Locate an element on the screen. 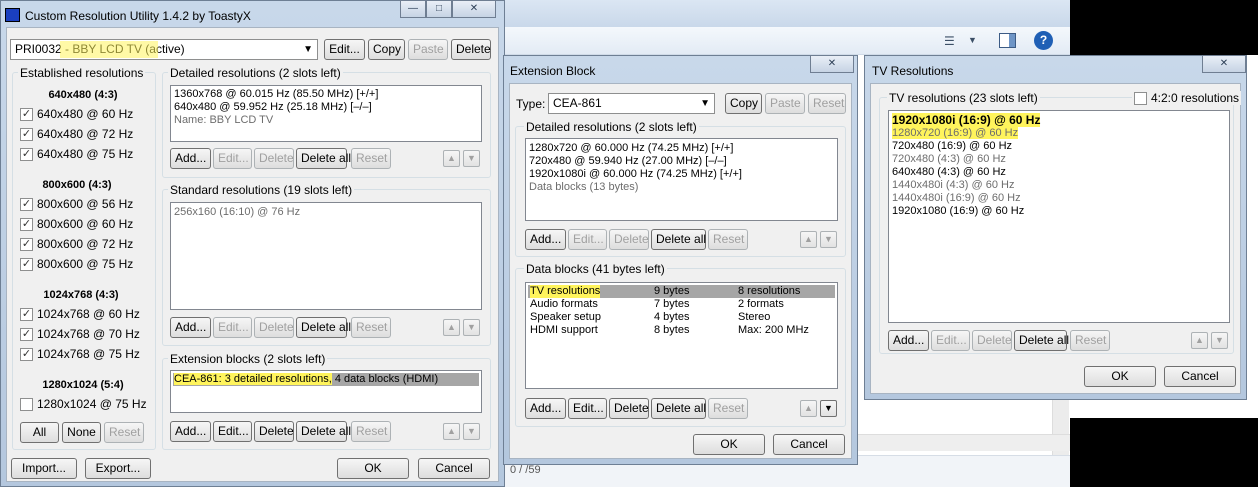  list-item: Name: BBY LCD TV is located at coordinates (326, 120).